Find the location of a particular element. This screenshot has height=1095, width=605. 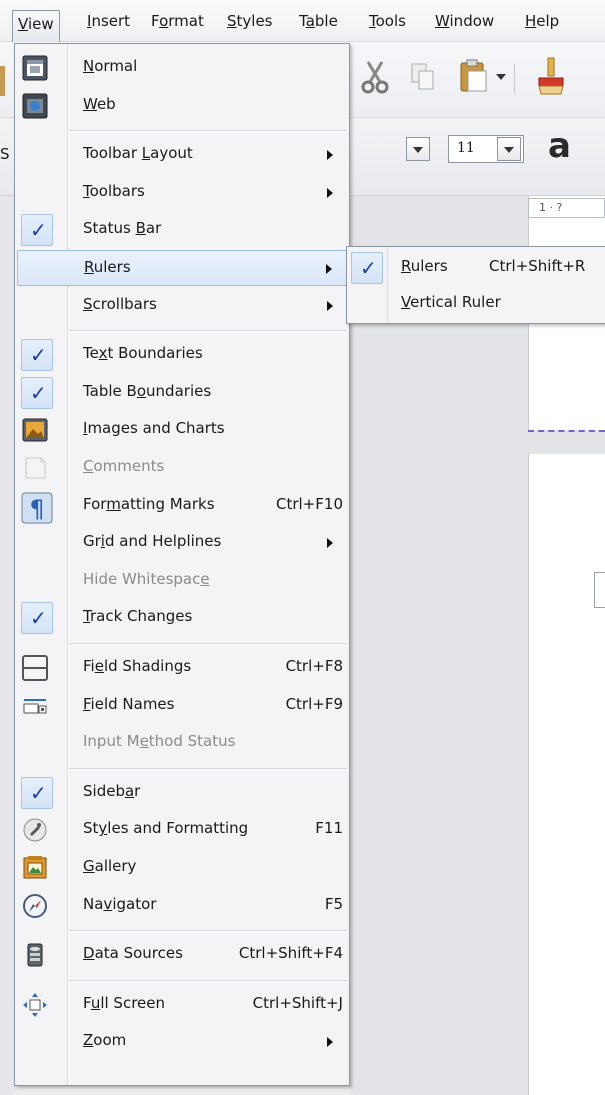

horizontal-ruler: 1 · ? is located at coordinates (566, 208).